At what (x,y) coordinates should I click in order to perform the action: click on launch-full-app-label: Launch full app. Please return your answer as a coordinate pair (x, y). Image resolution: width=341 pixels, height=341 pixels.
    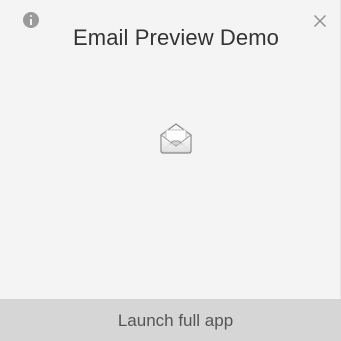
    Looking at the image, I should click on (175, 320).